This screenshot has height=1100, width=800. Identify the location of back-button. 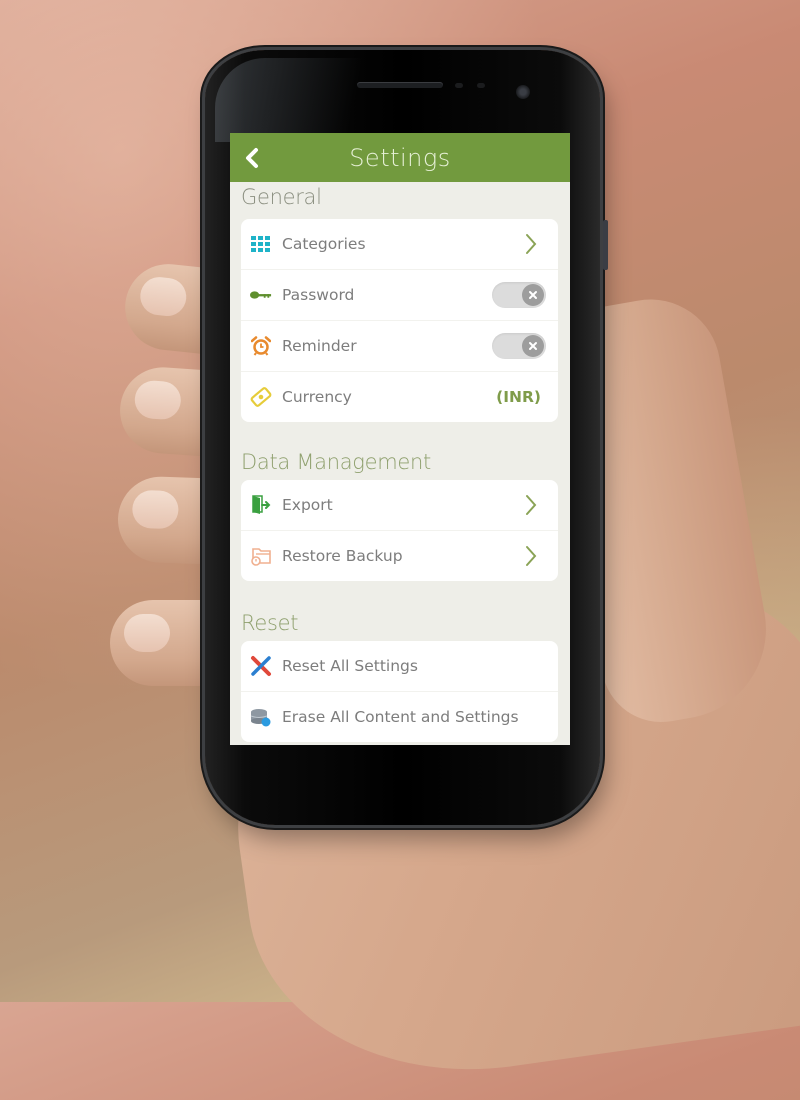
(252, 158).